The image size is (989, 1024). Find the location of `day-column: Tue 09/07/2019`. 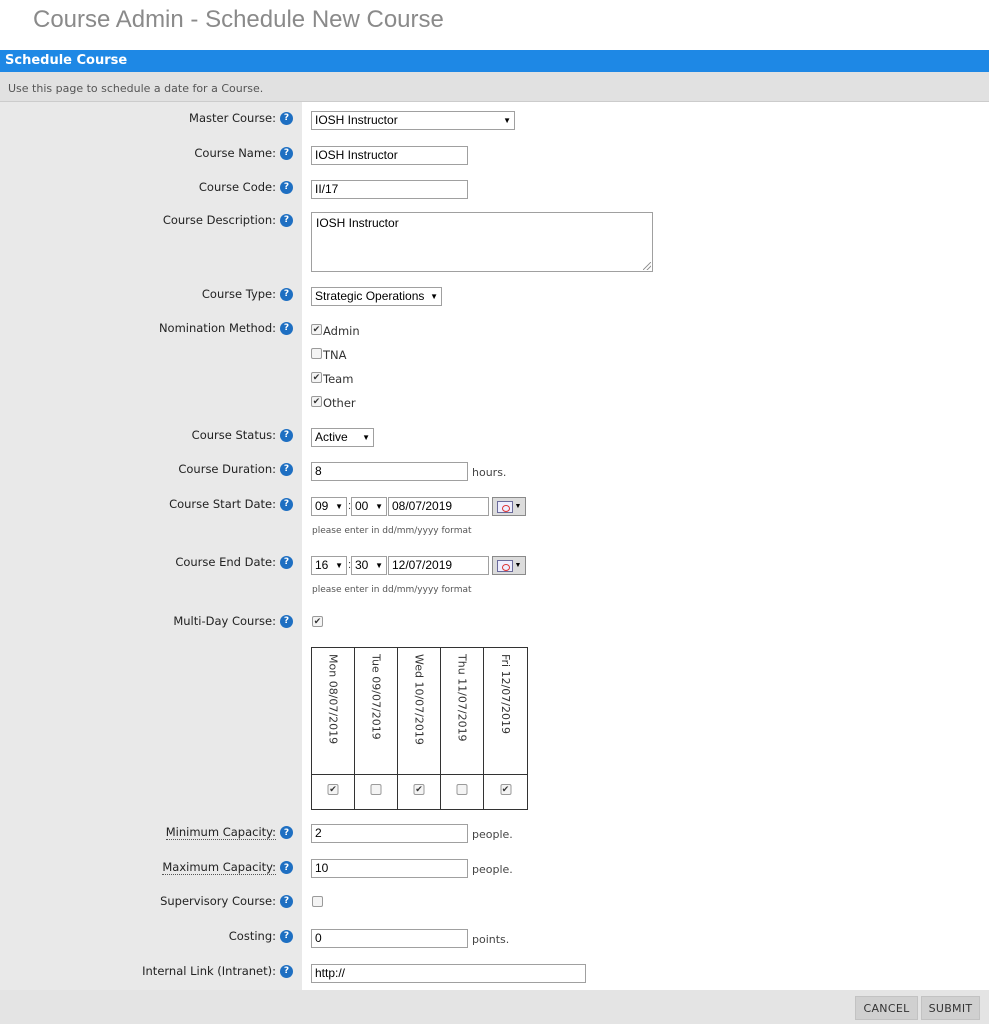

day-column: Tue 09/07/2019 is located at coordinates (376, 728).